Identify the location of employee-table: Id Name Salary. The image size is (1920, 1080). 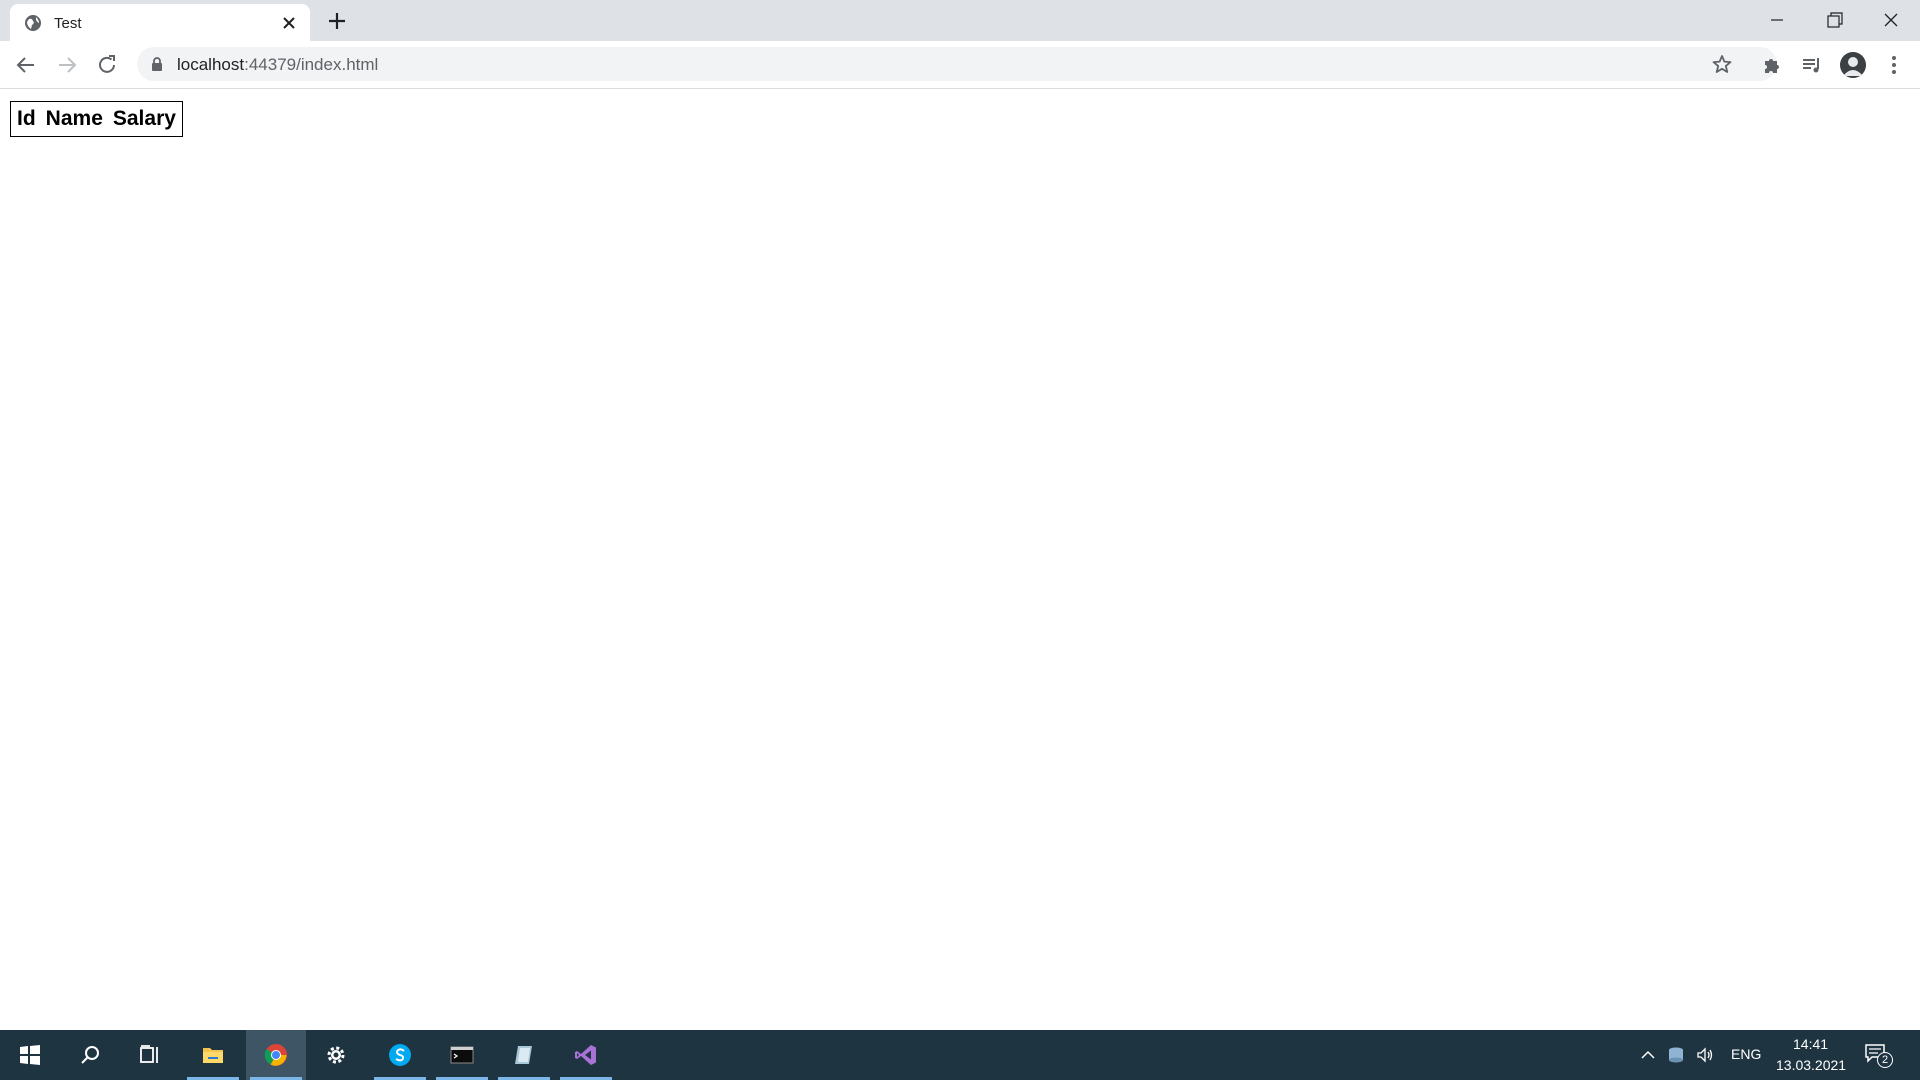
(96, 119).